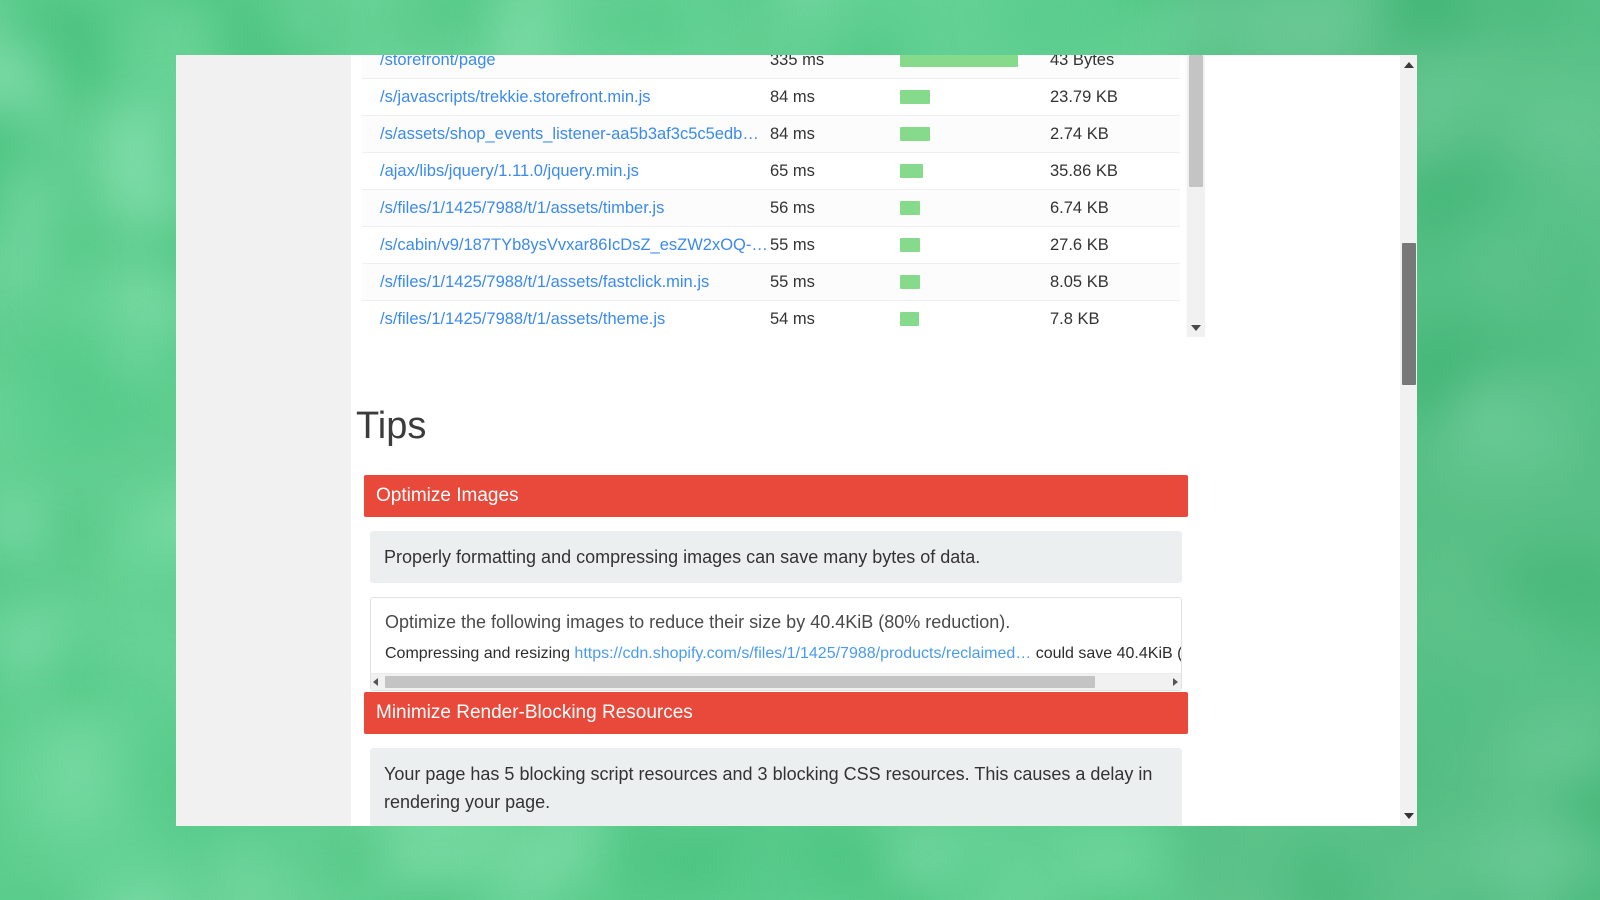 The height and width of the screenshot is (900, 1600). What do you see at coordinates (792, 319) in the screenshot?
I see `resource-time-value: 54 ms` at bounding box center [792, 319].